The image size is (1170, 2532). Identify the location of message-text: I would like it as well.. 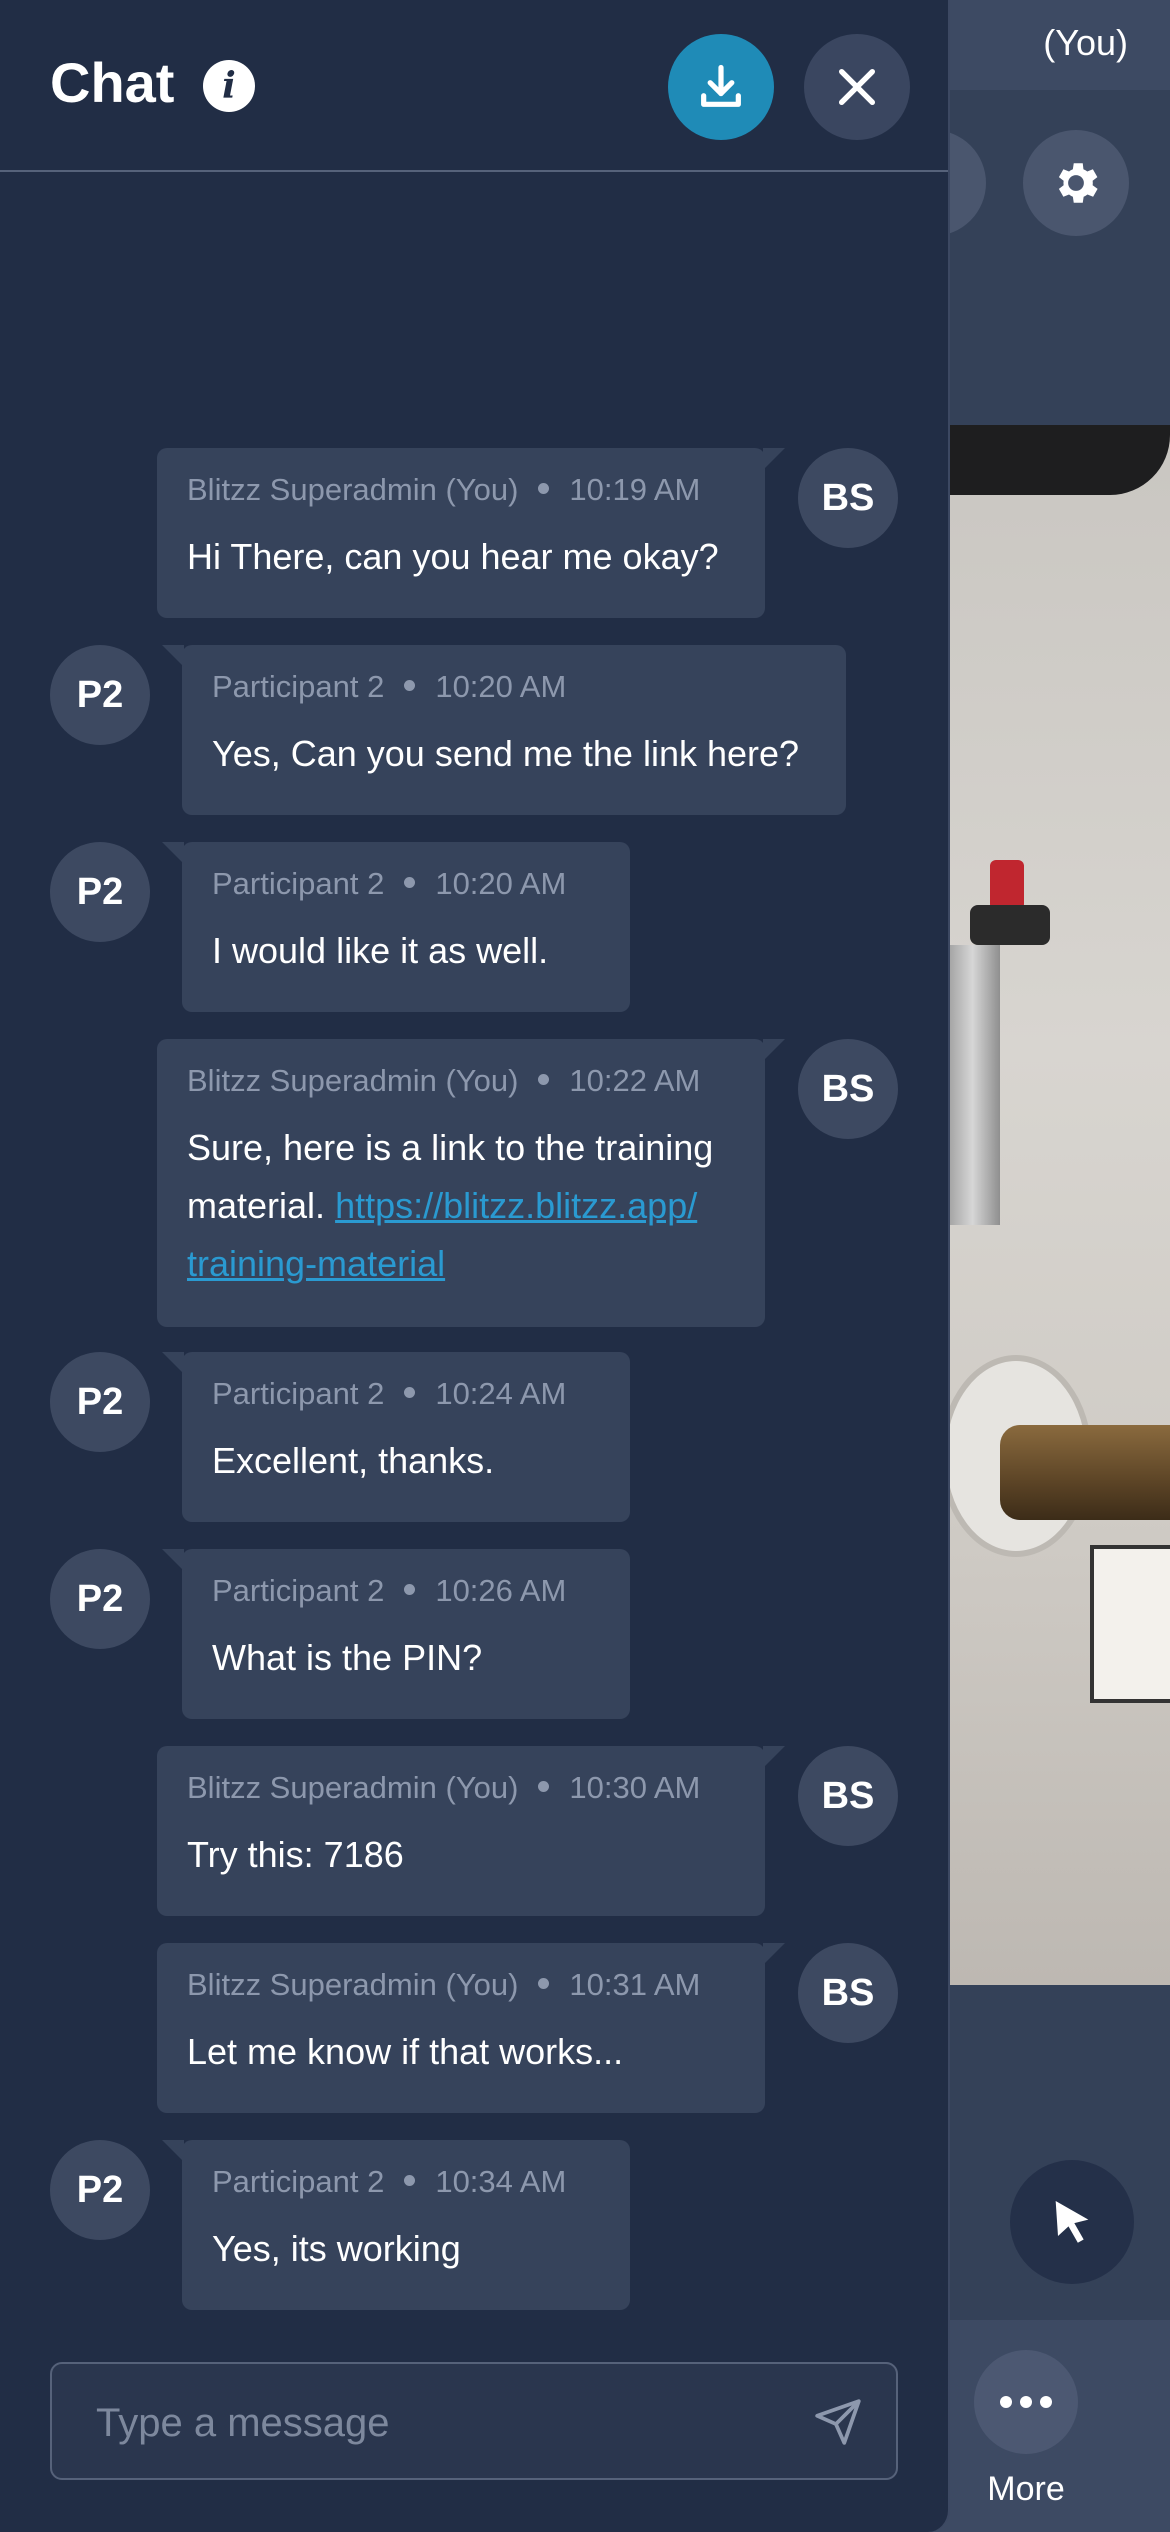
(406, 951).